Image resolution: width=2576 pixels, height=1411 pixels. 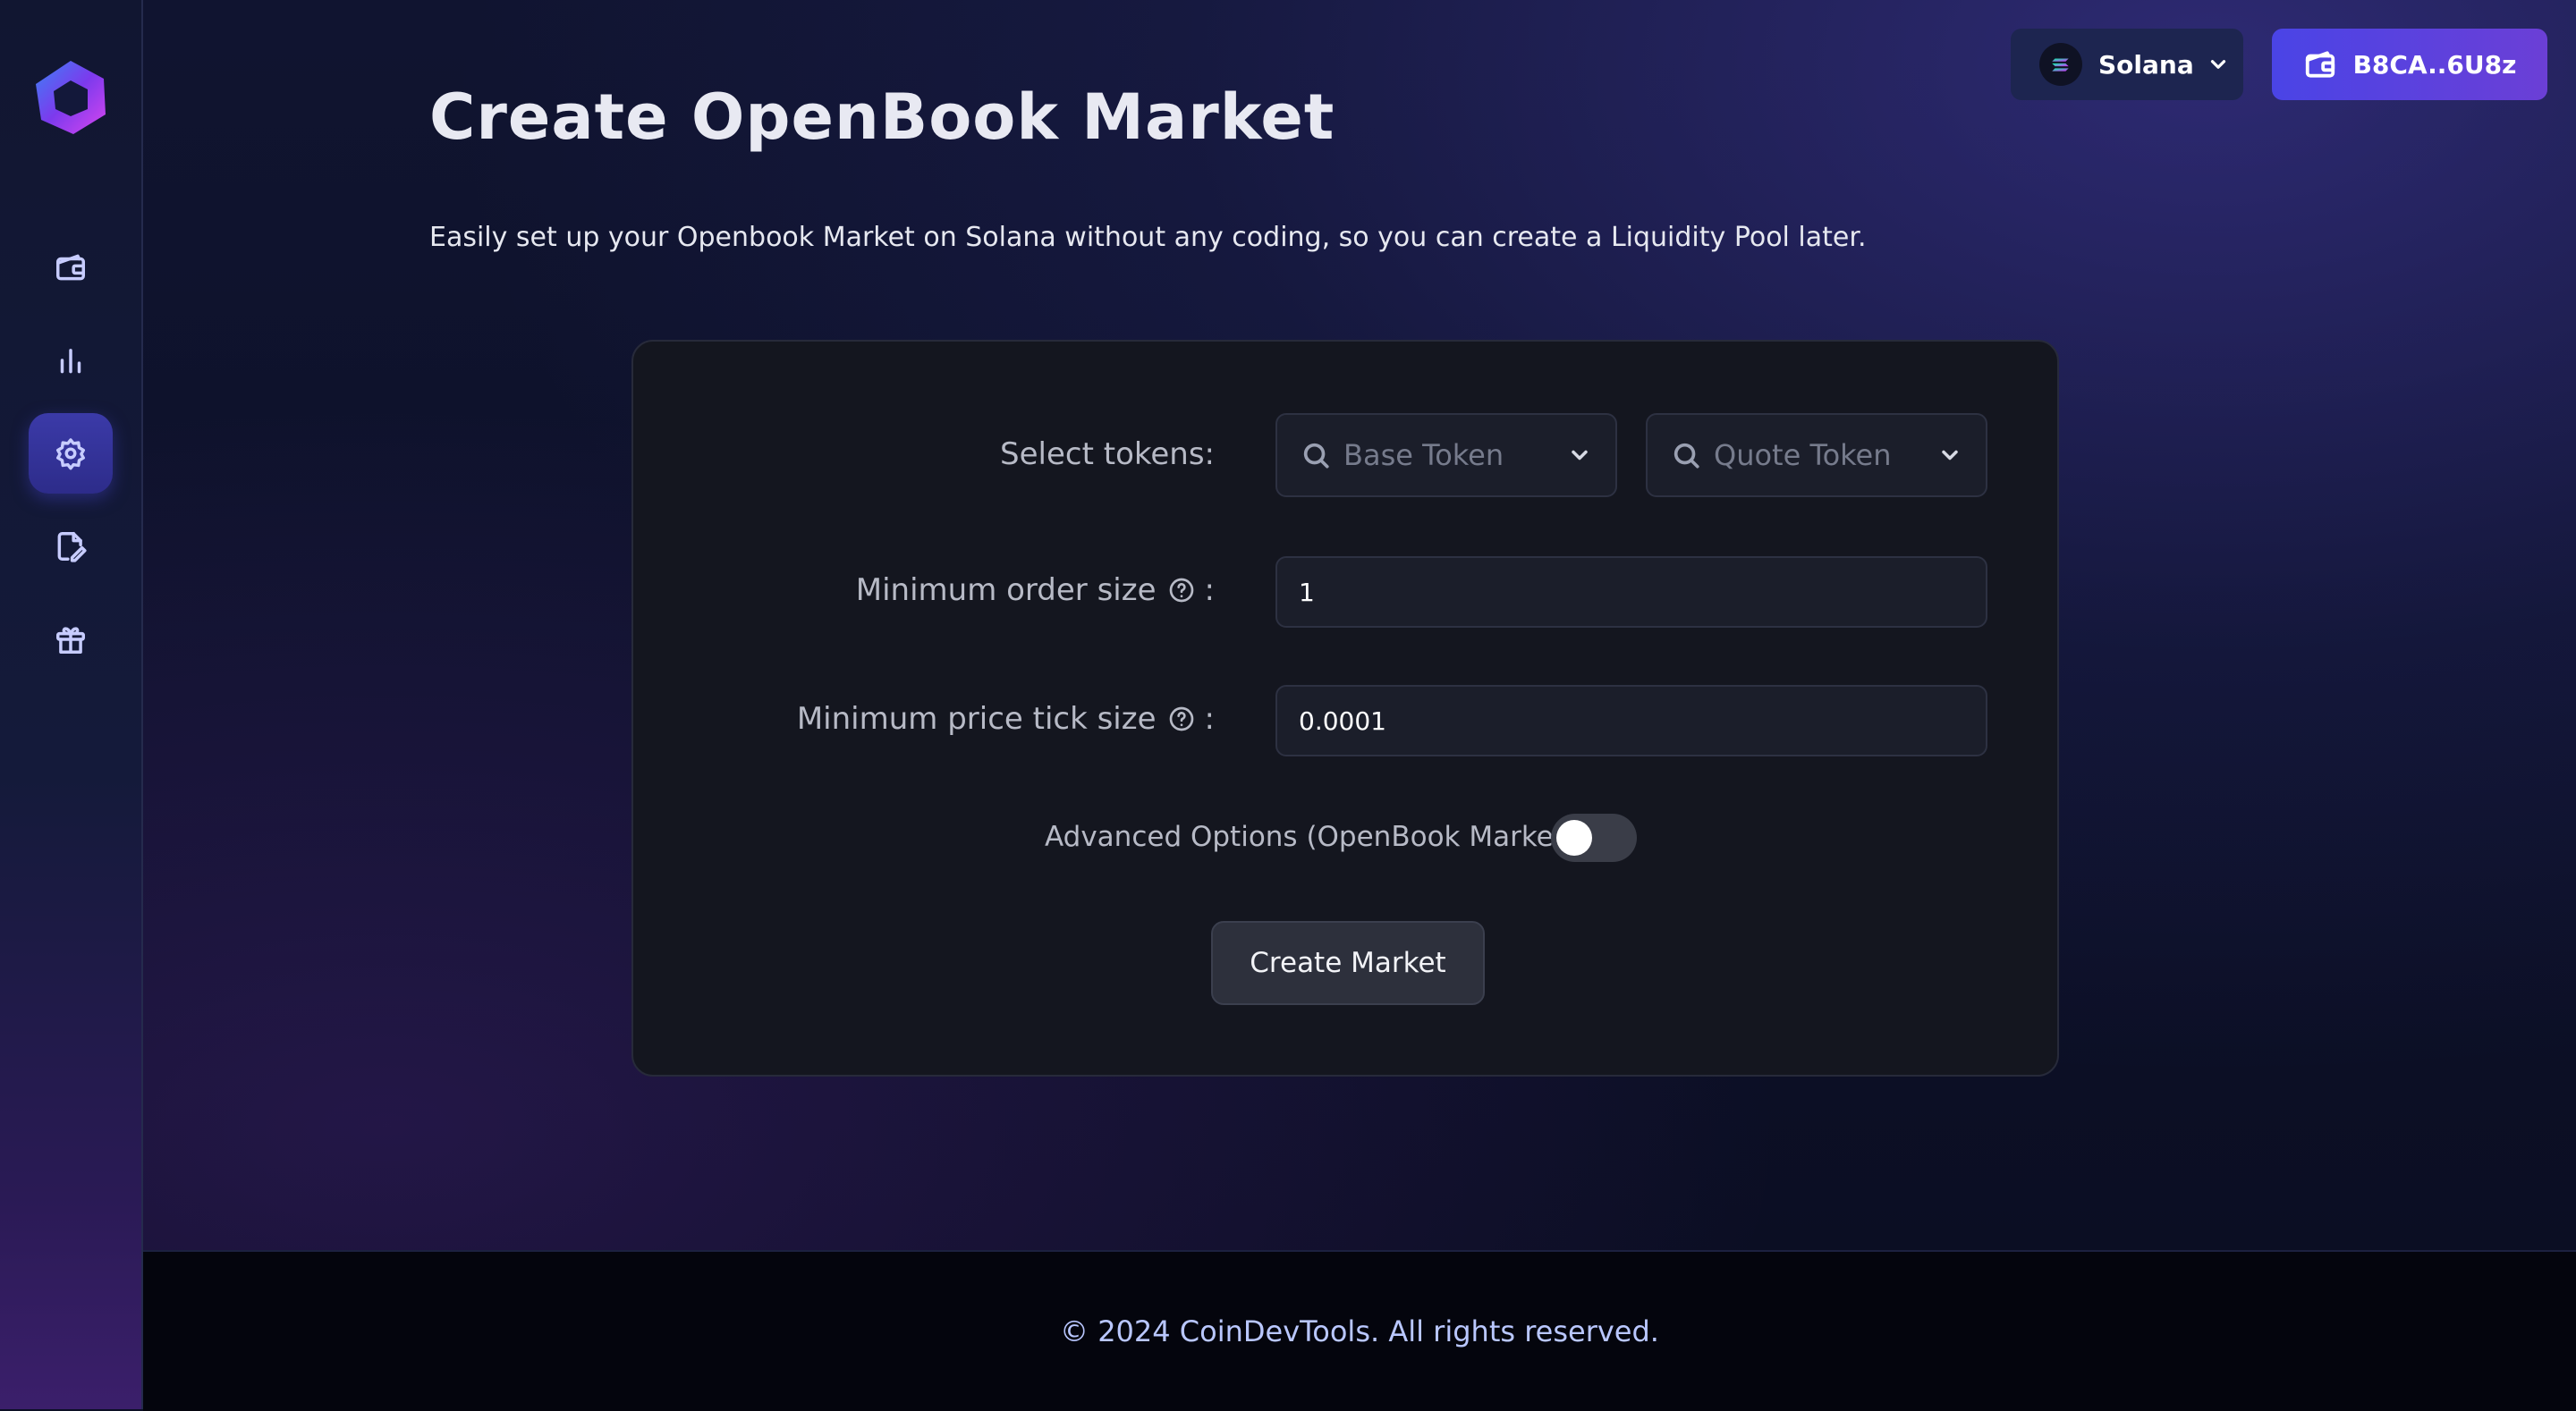 I want to click on wallet-connect-button: B8CA..6U8z, so click(x=2409, y=64).